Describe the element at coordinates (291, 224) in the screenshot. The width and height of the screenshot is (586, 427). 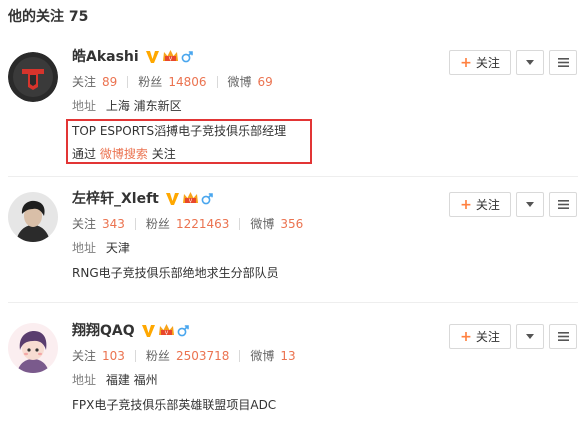
I see `weibo-count: 356` at that location.